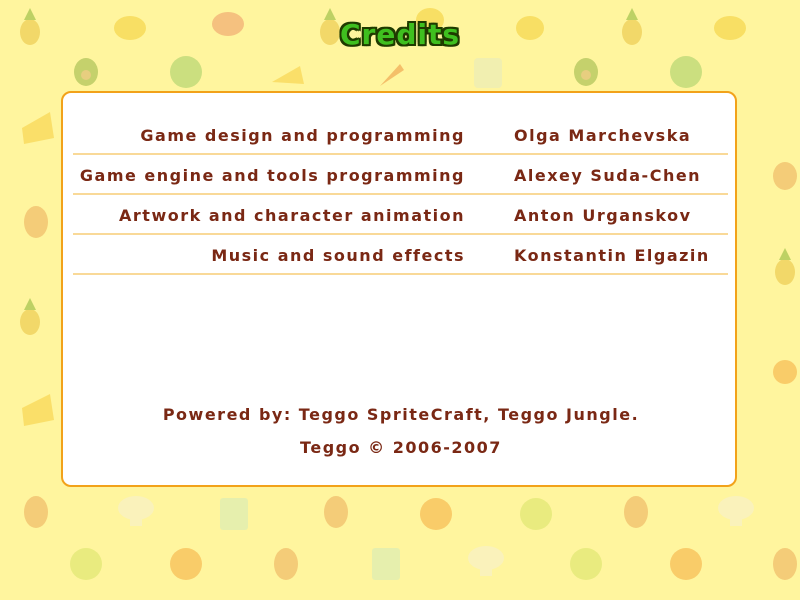  What do you see at coordinates (401, 447) in the screenshot?
I see `copyright-text: Teggo © 2006-2007` at bounding box center [401, 447].